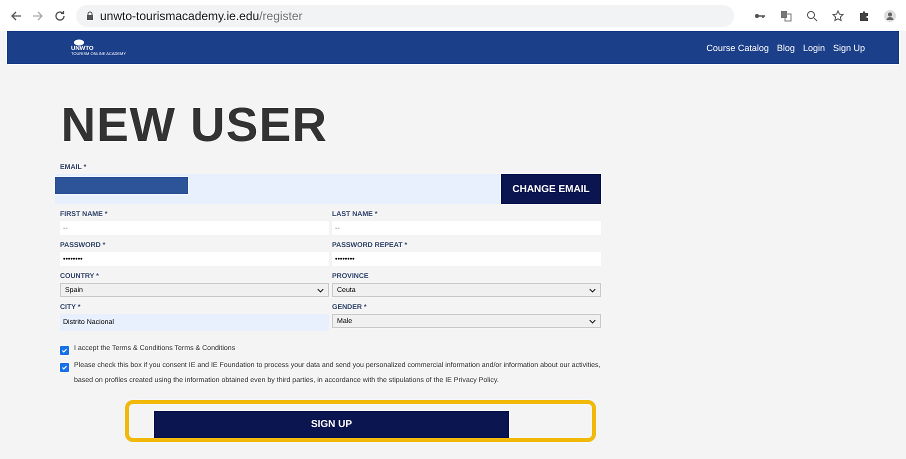  Describe the element at coordinates (813, 47) in the screenshot. I see `nav-link: Login` at that location.